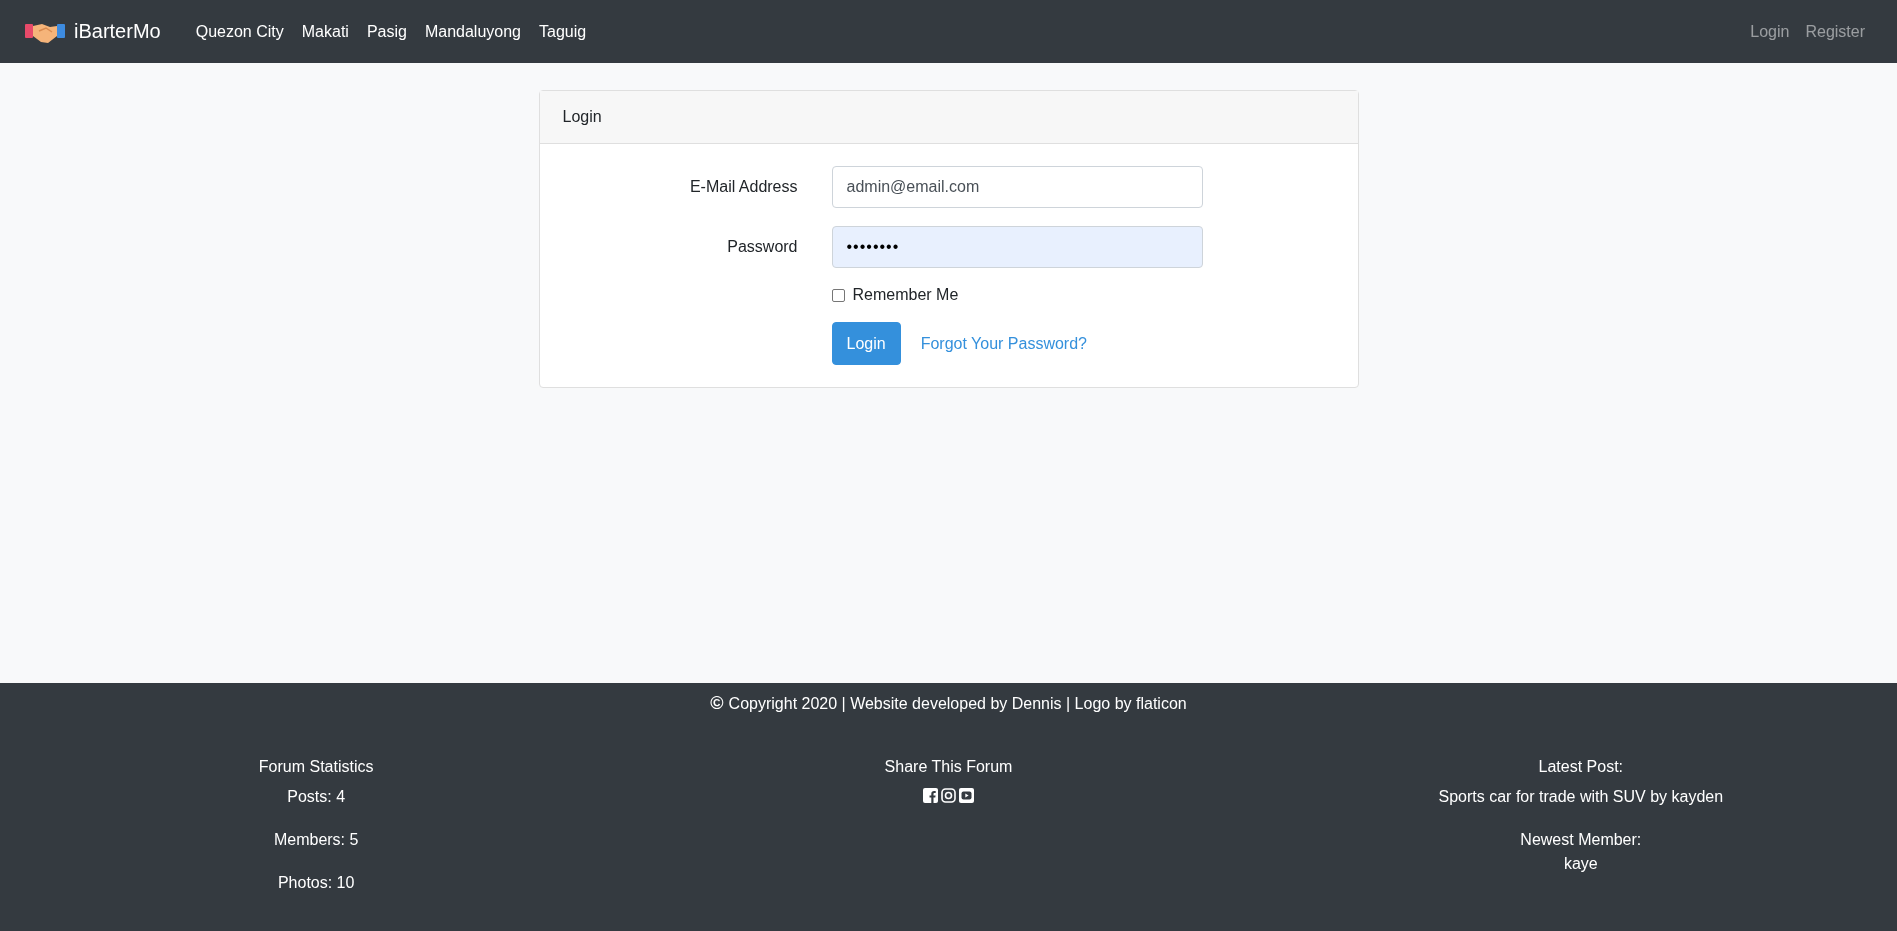 This screenshot has width=1897, height=931. Describe the element at coordinates (316, 883) in the screenshot. I see `stat-text: Photos: 10` at that location.